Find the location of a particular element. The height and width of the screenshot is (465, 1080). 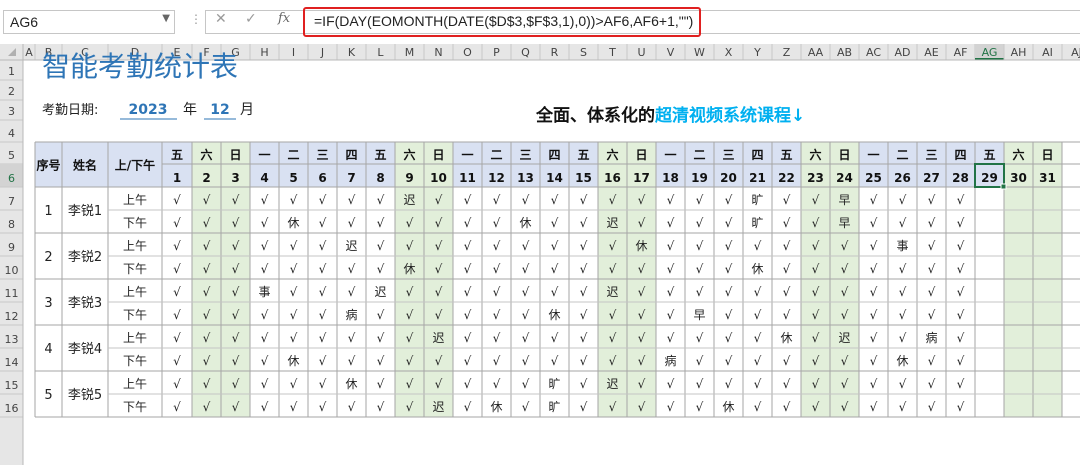

name-box: AG6 ▼ is located at coordinates (89, 22).